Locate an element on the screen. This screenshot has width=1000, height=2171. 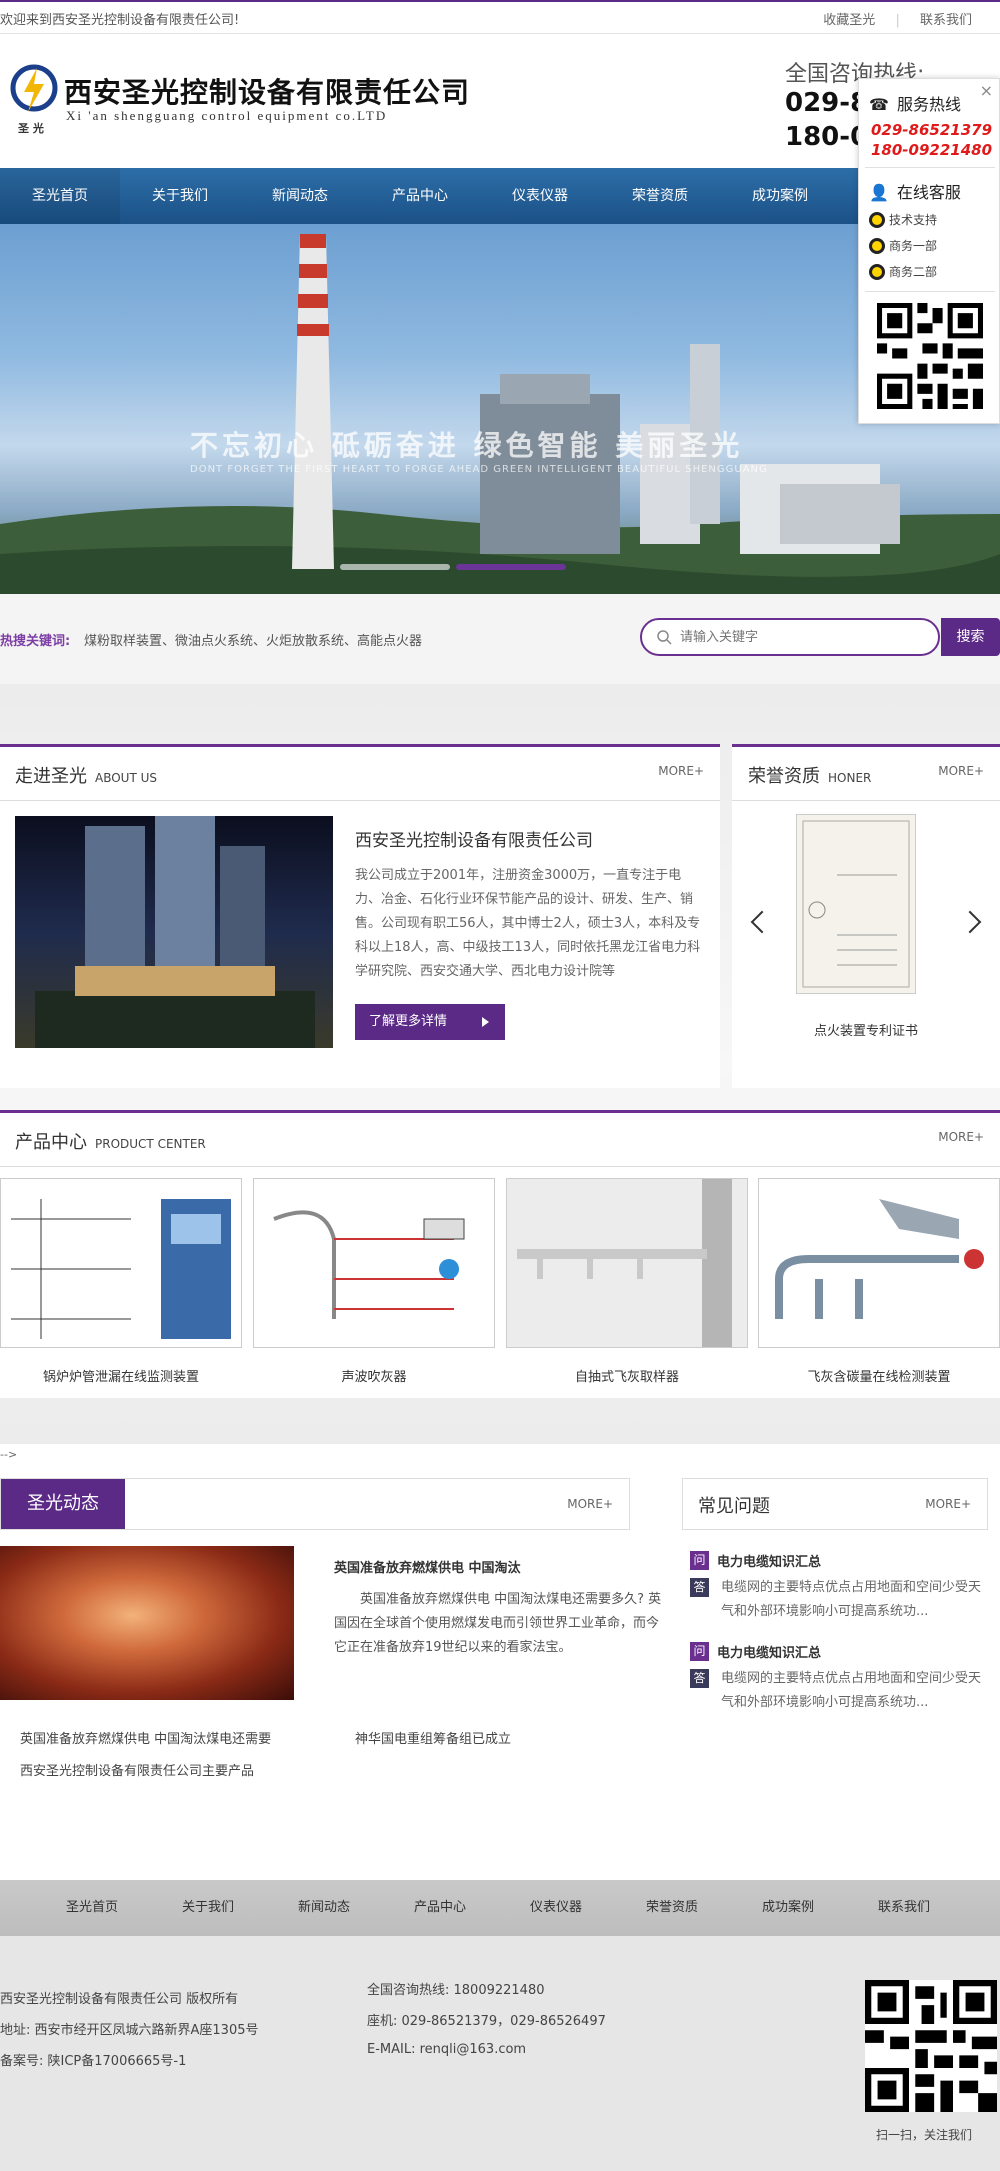
online-service-title: 👤 在线客服 is located at coordinates (915, 192).